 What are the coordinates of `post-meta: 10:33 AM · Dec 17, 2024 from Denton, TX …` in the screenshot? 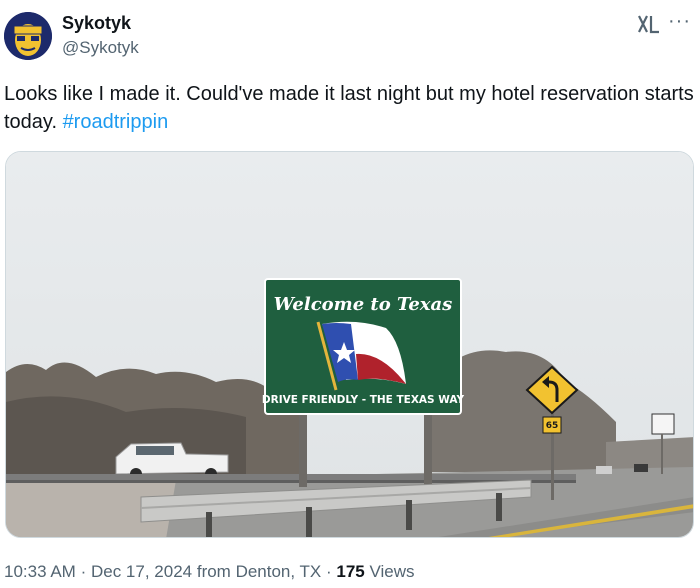 It's located at (209, 572).